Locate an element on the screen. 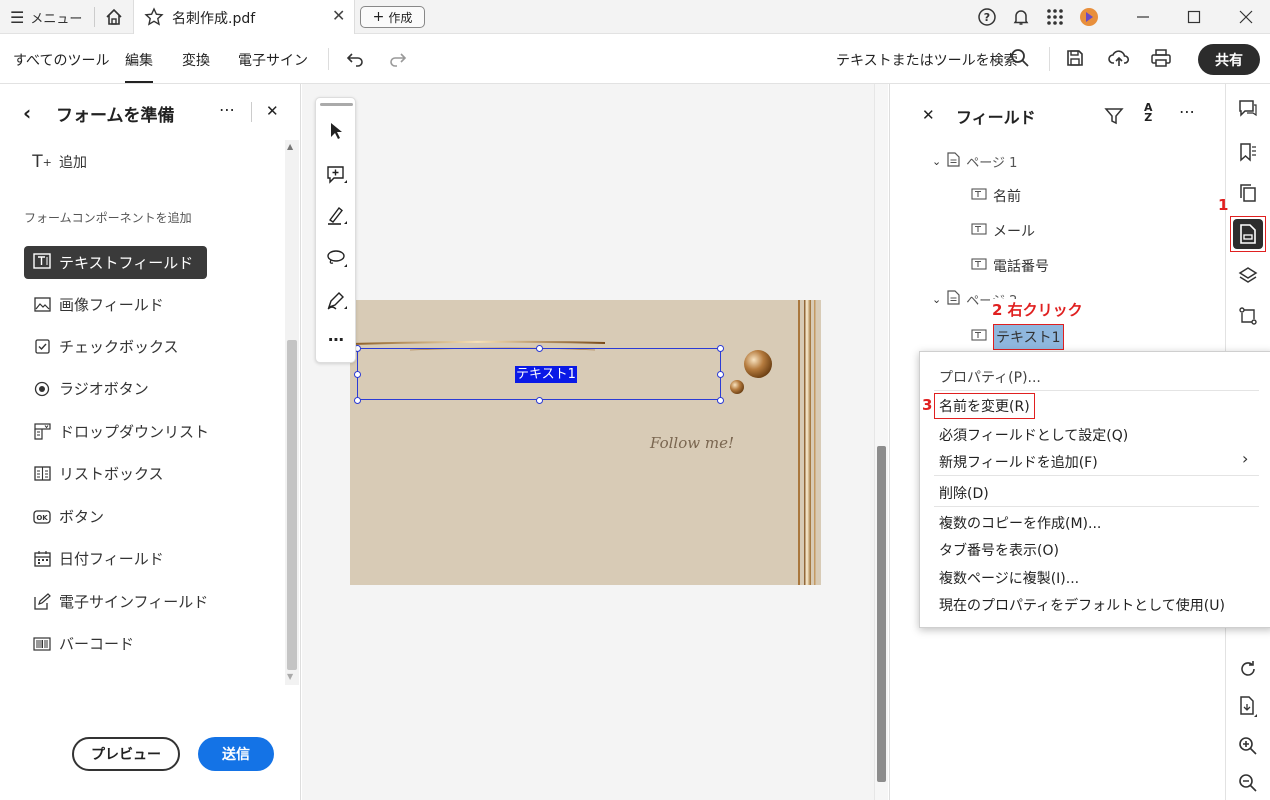  layers-icon is located at coordinates (1248, 276).